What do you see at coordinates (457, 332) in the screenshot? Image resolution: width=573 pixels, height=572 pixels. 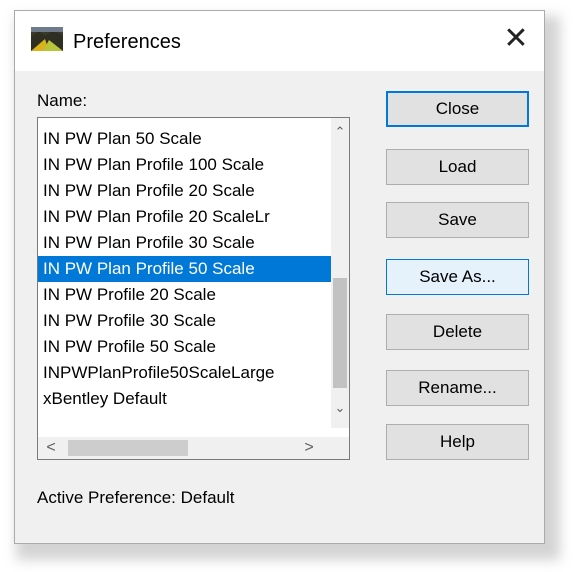 I see `delete-button: Delete` at bounding box center [457, 332].